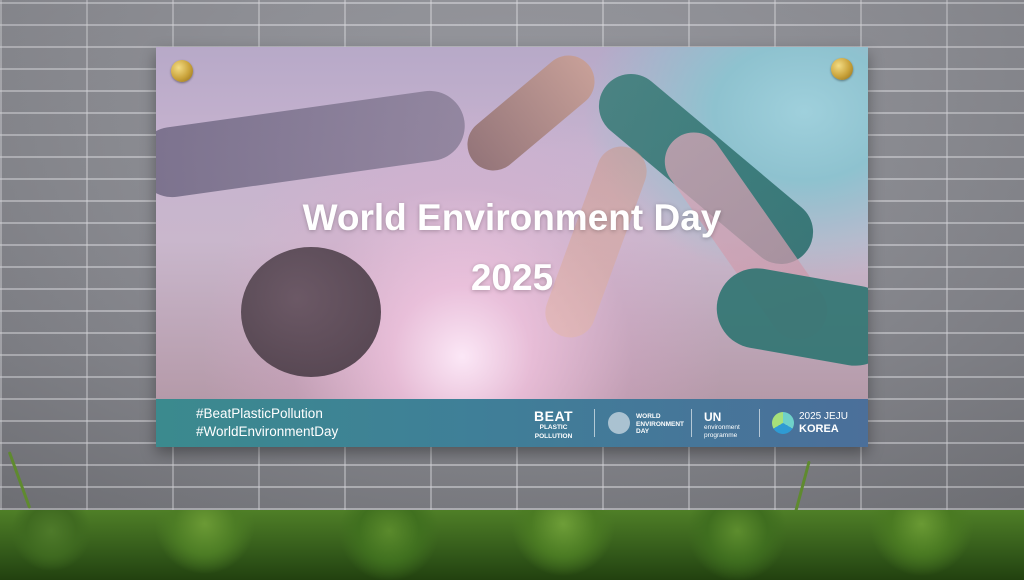 This screenshot has width=1024, height=580. What do you see at coordinates (512, 277) in the screenshot?
I see `banner-year: 2025` at bounding box center [512, 277].